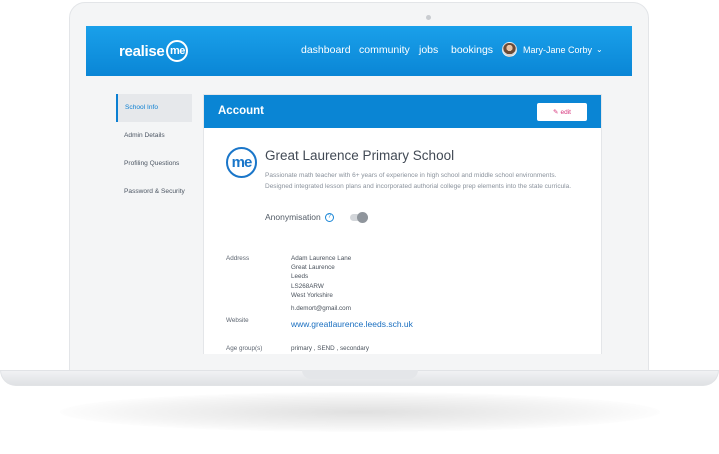  I want to click on address-label: Address, so click(238, 258).